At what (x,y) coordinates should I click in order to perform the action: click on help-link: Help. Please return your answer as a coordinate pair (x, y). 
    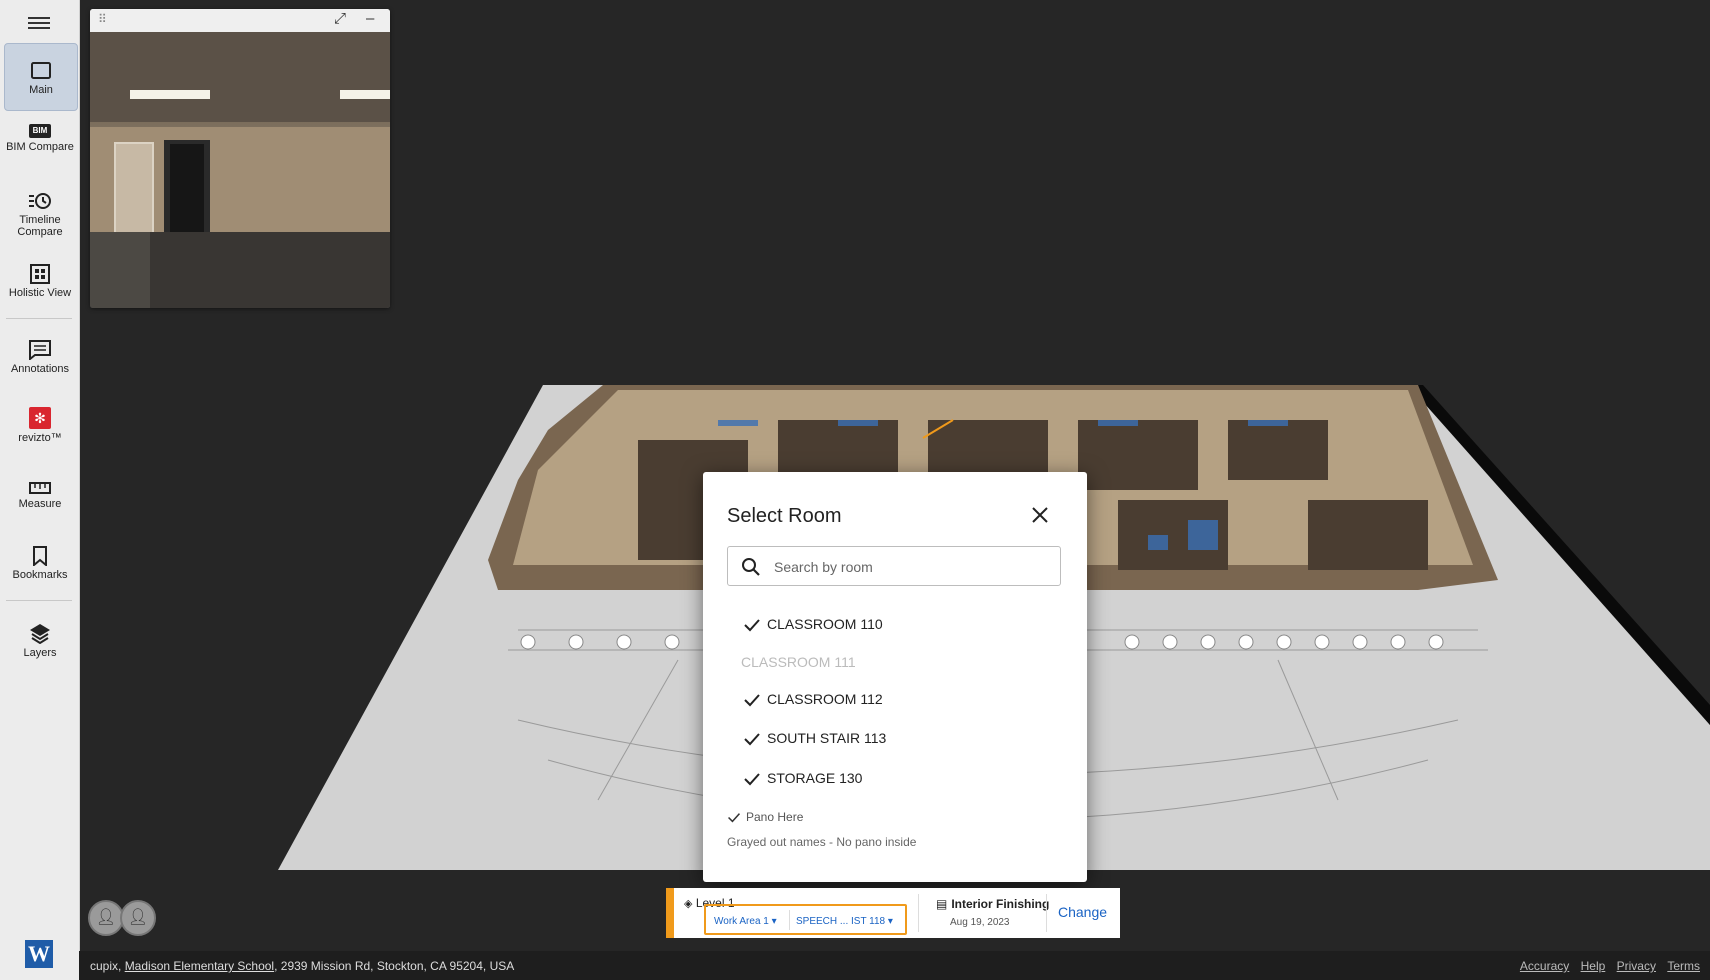
    Looking at the image, I should click on (1593, 966).